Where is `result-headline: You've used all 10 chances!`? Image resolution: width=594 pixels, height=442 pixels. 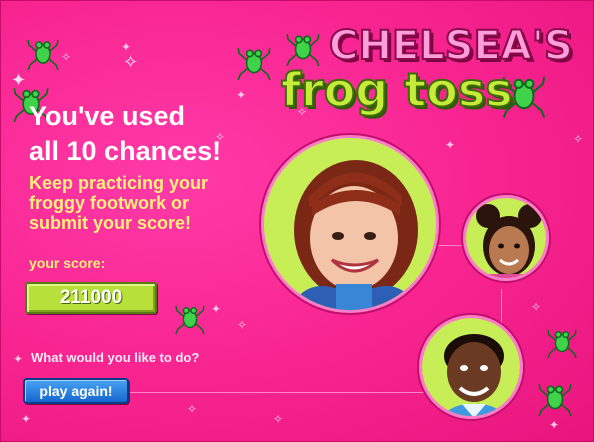
result-headline: You've used all 10 chances! is located at coordinates (159, 134).